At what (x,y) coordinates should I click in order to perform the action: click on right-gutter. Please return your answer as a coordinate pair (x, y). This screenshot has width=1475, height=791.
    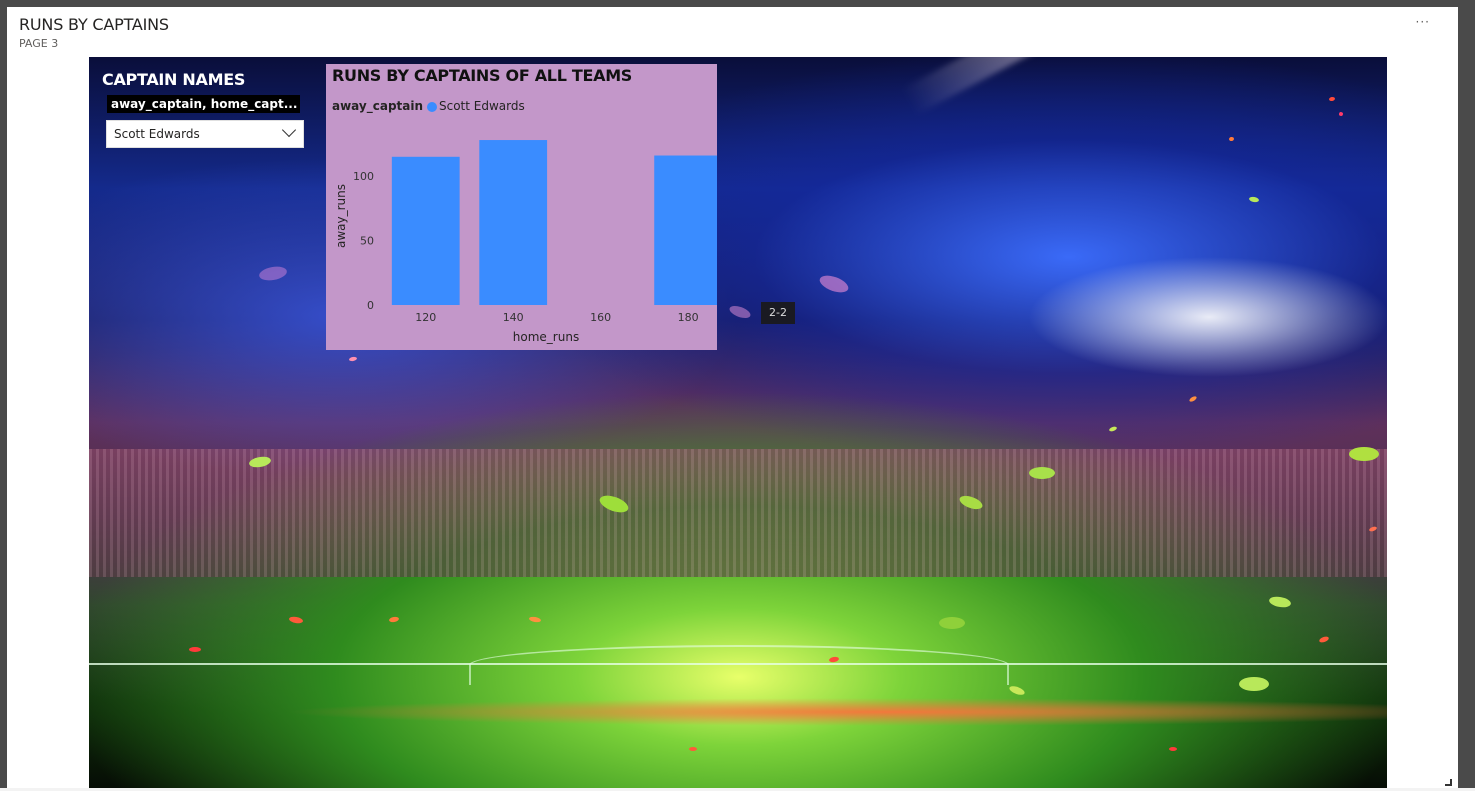
    Looking at the image, I should click on (1466, 397).